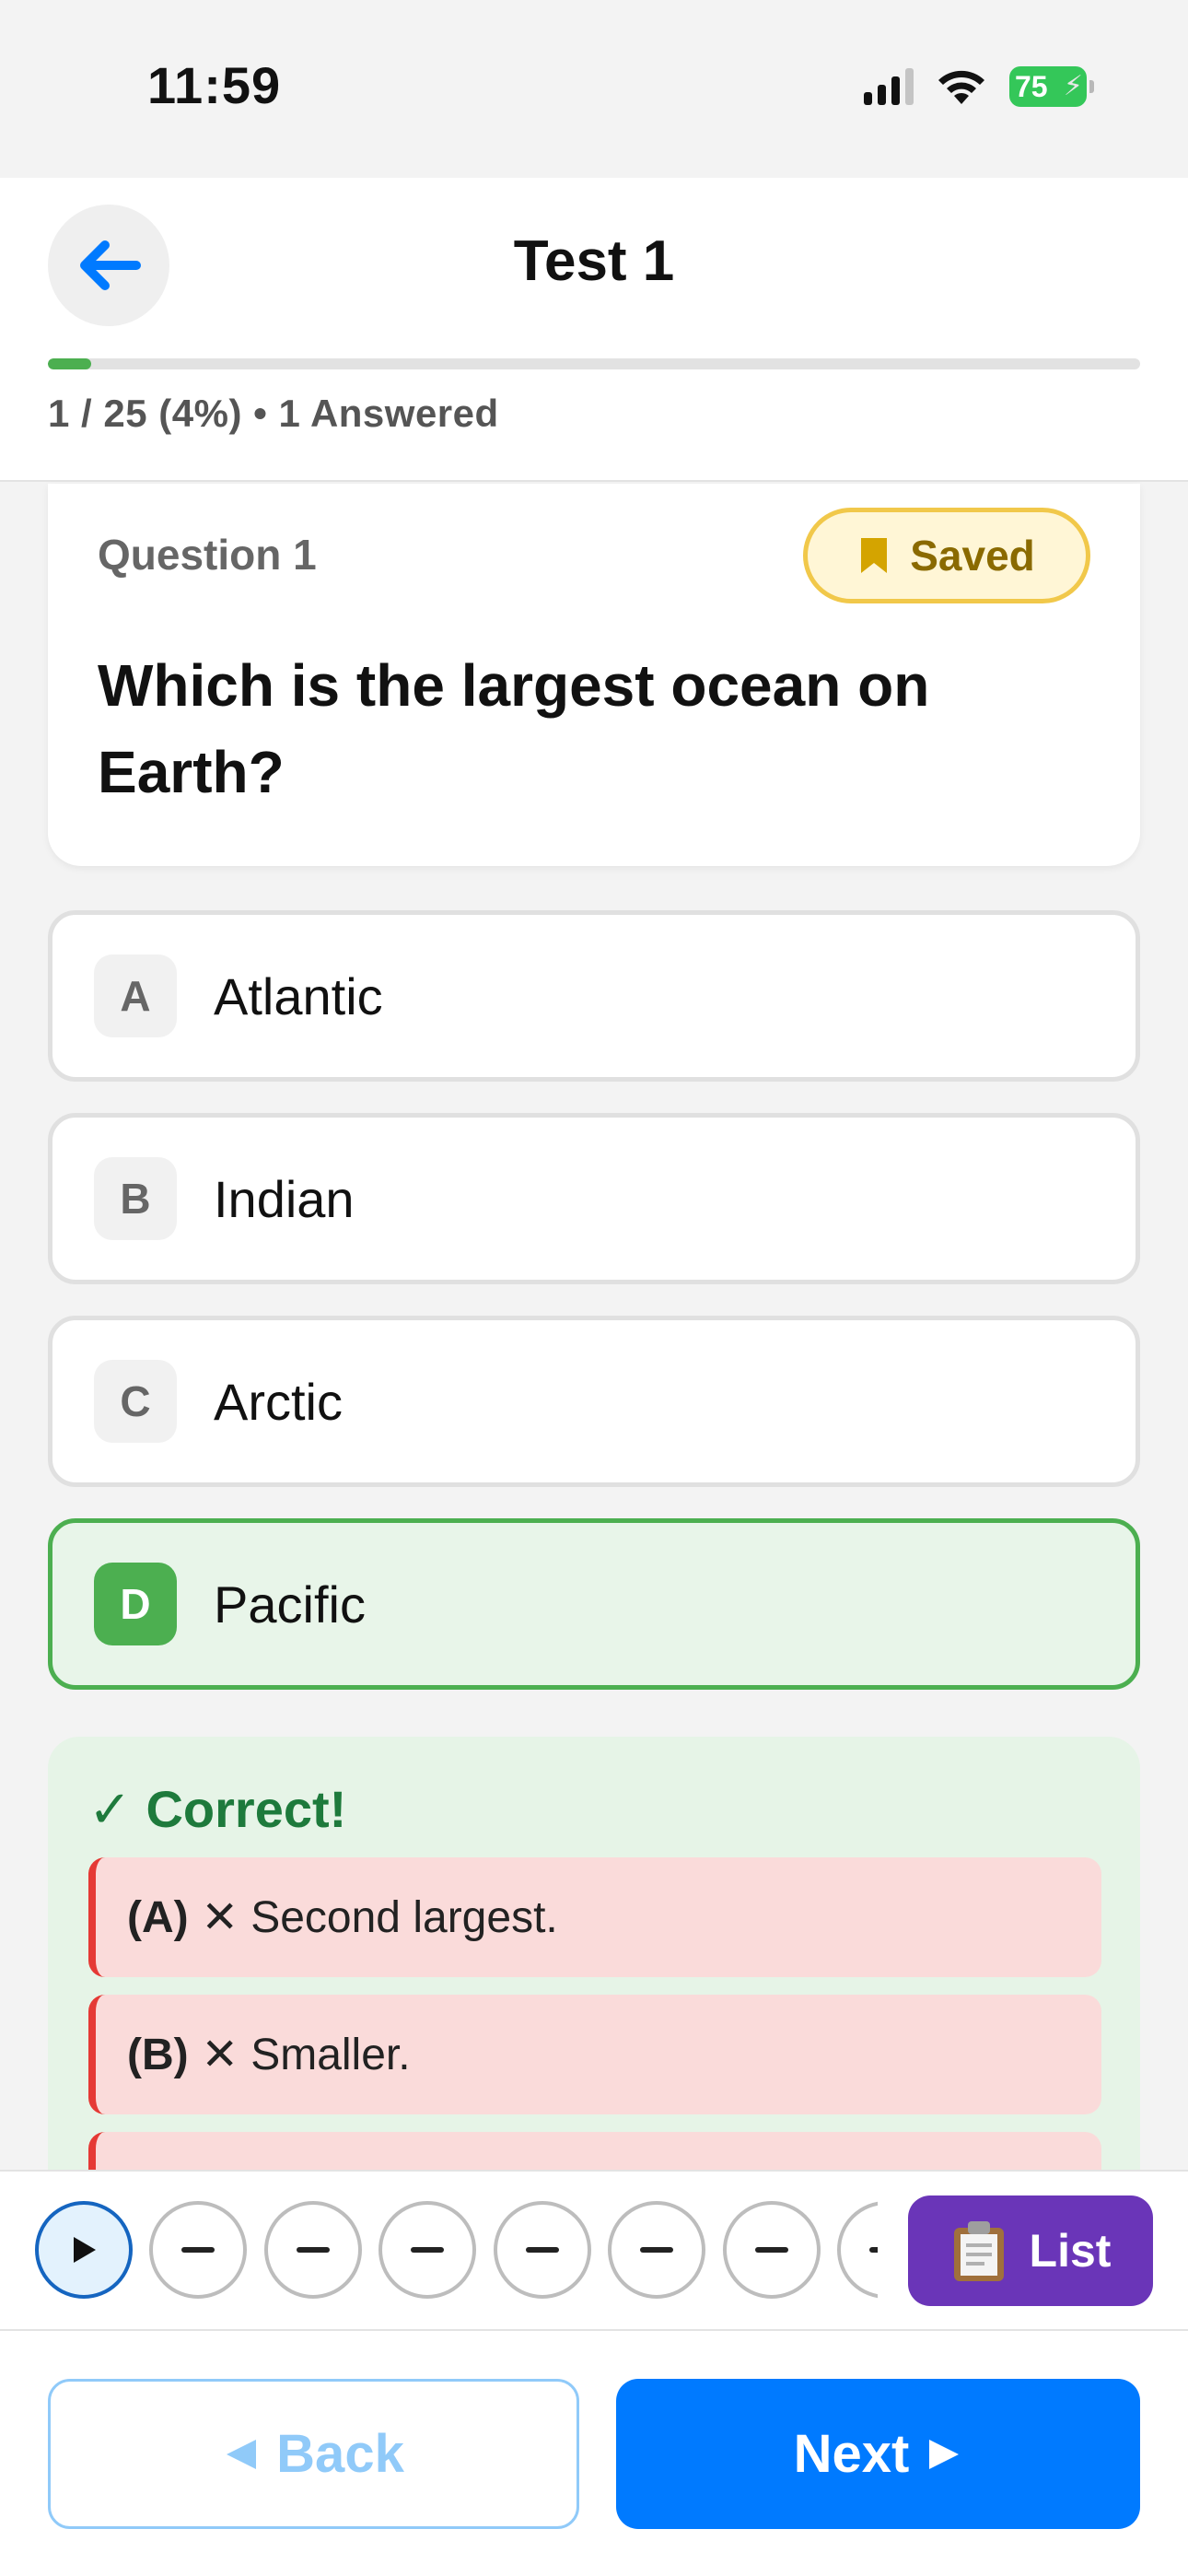  Describe the element at coordinates (218, 1809) in the screenshot. I see `feedback-title: ✓ Correct!` at that location.